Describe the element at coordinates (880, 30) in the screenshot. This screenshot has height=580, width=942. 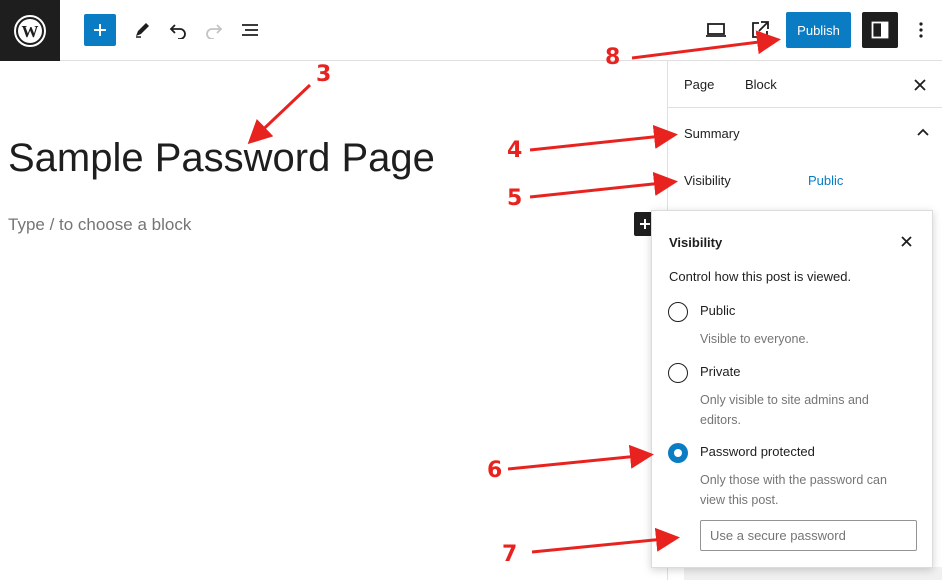
I see `sidebar-icon` at that location.